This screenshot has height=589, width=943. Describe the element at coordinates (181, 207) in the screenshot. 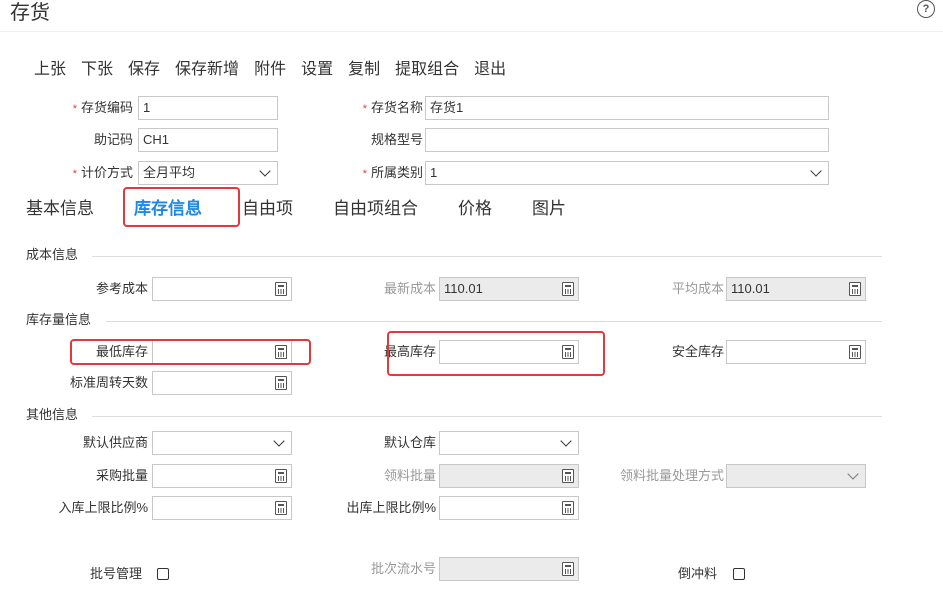

I see `active-tab-highlight` at that location.